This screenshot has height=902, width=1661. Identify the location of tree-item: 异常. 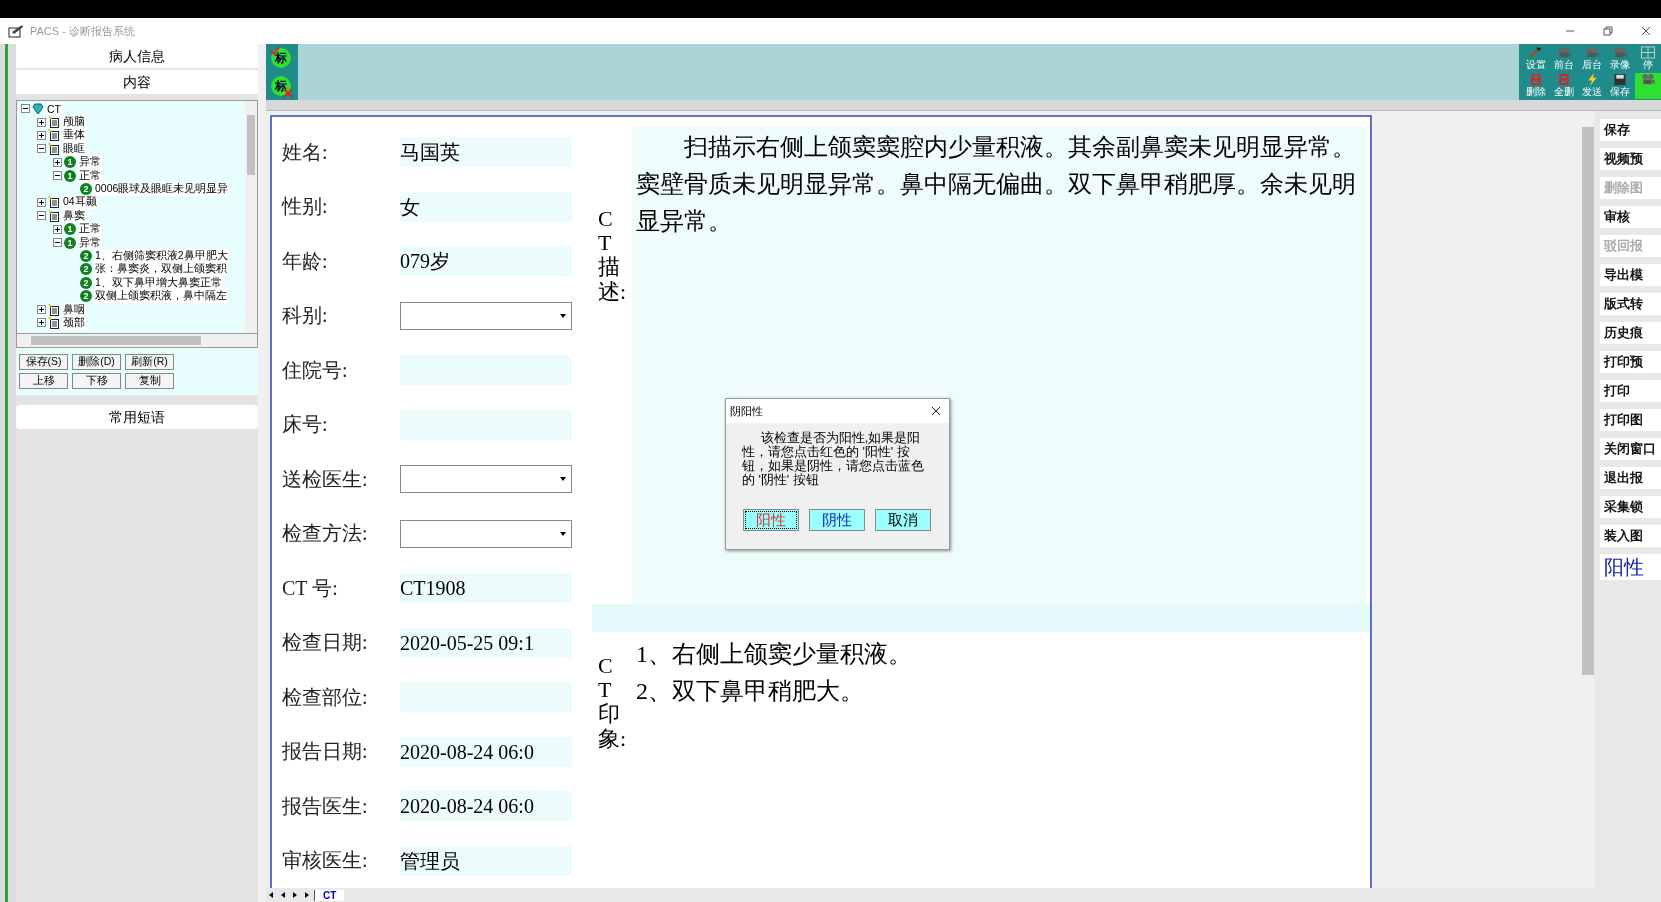
(90, 162).